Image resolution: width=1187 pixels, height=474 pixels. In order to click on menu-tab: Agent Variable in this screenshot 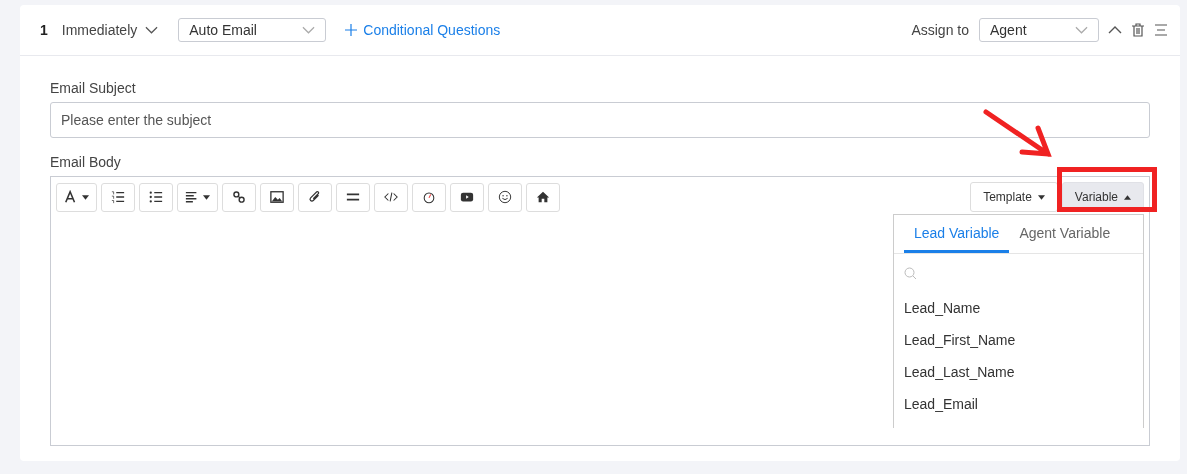, I will do `click(1065, 234)`.